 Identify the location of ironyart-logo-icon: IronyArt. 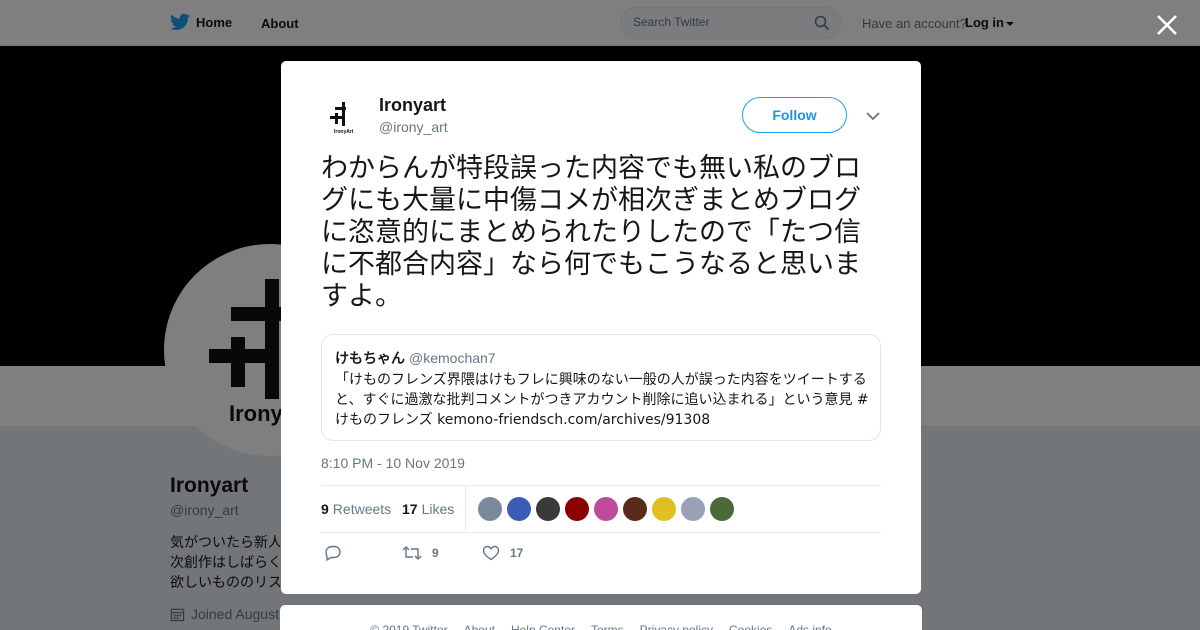
(342, 118).